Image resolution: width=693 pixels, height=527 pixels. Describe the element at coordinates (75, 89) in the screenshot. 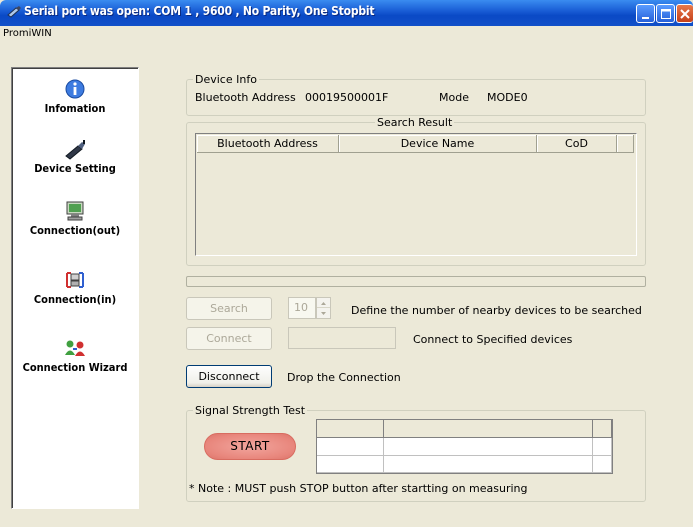

I see `info-icon` at that location.